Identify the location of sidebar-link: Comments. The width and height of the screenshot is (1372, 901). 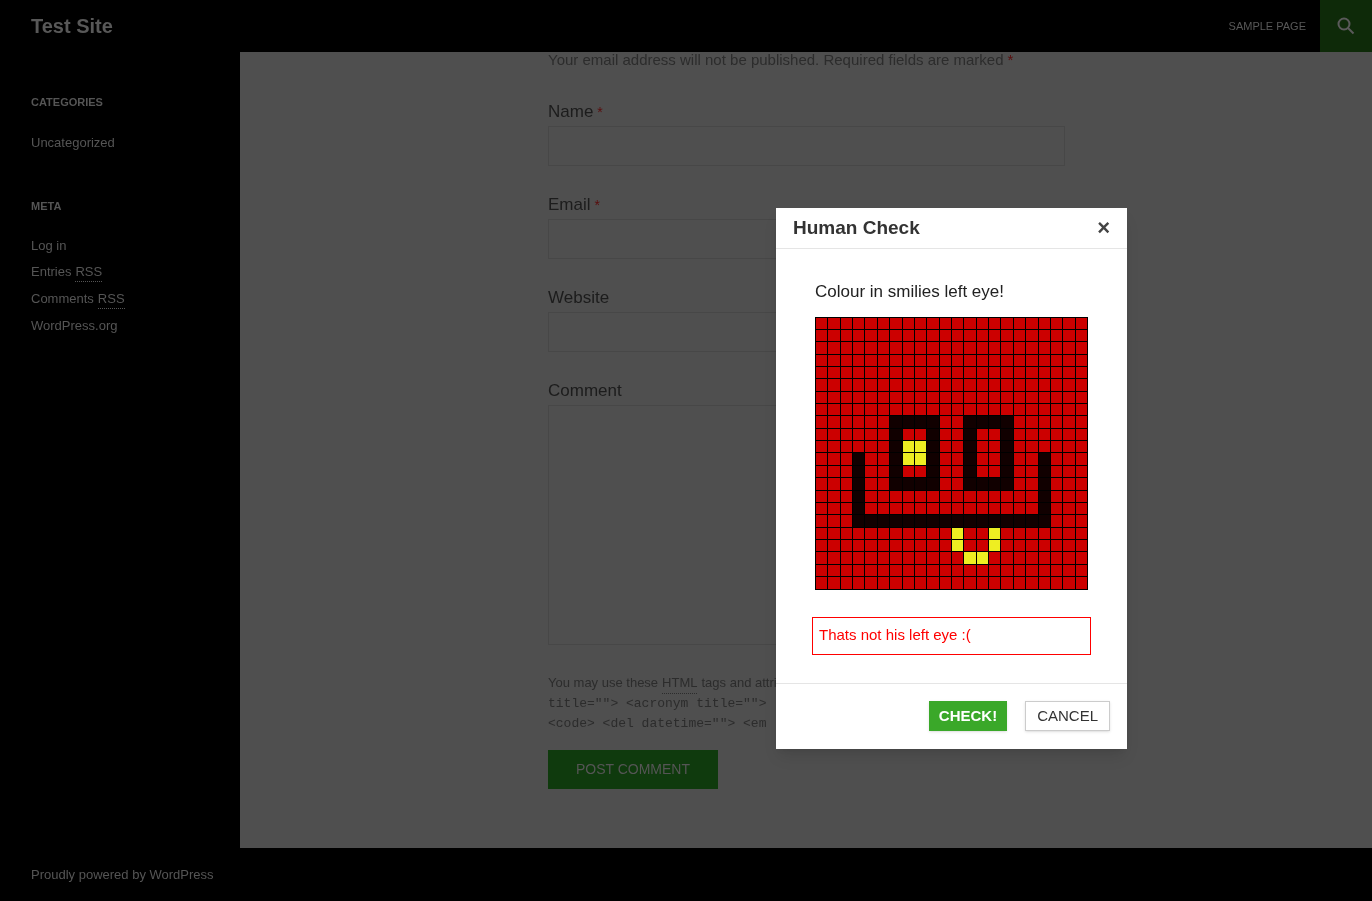
(62, 299).